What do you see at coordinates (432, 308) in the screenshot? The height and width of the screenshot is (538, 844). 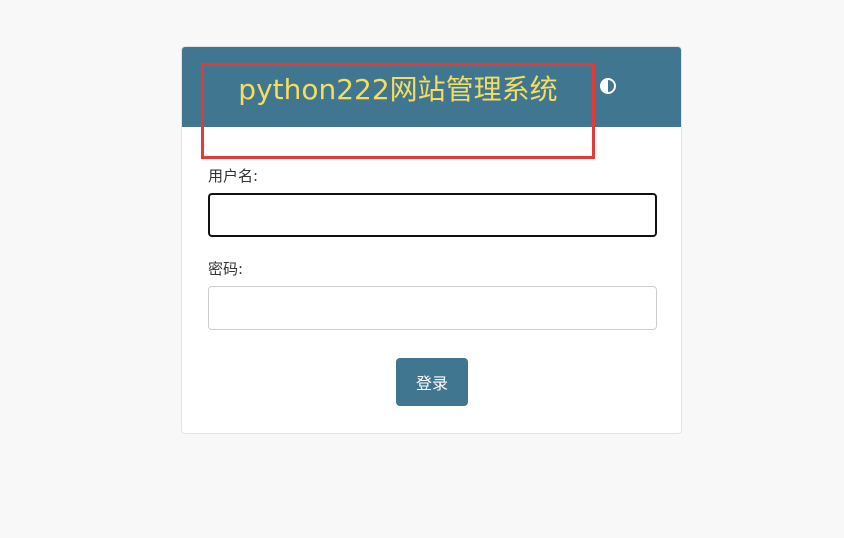 I see `password-input` at bounding box center [432, 308].